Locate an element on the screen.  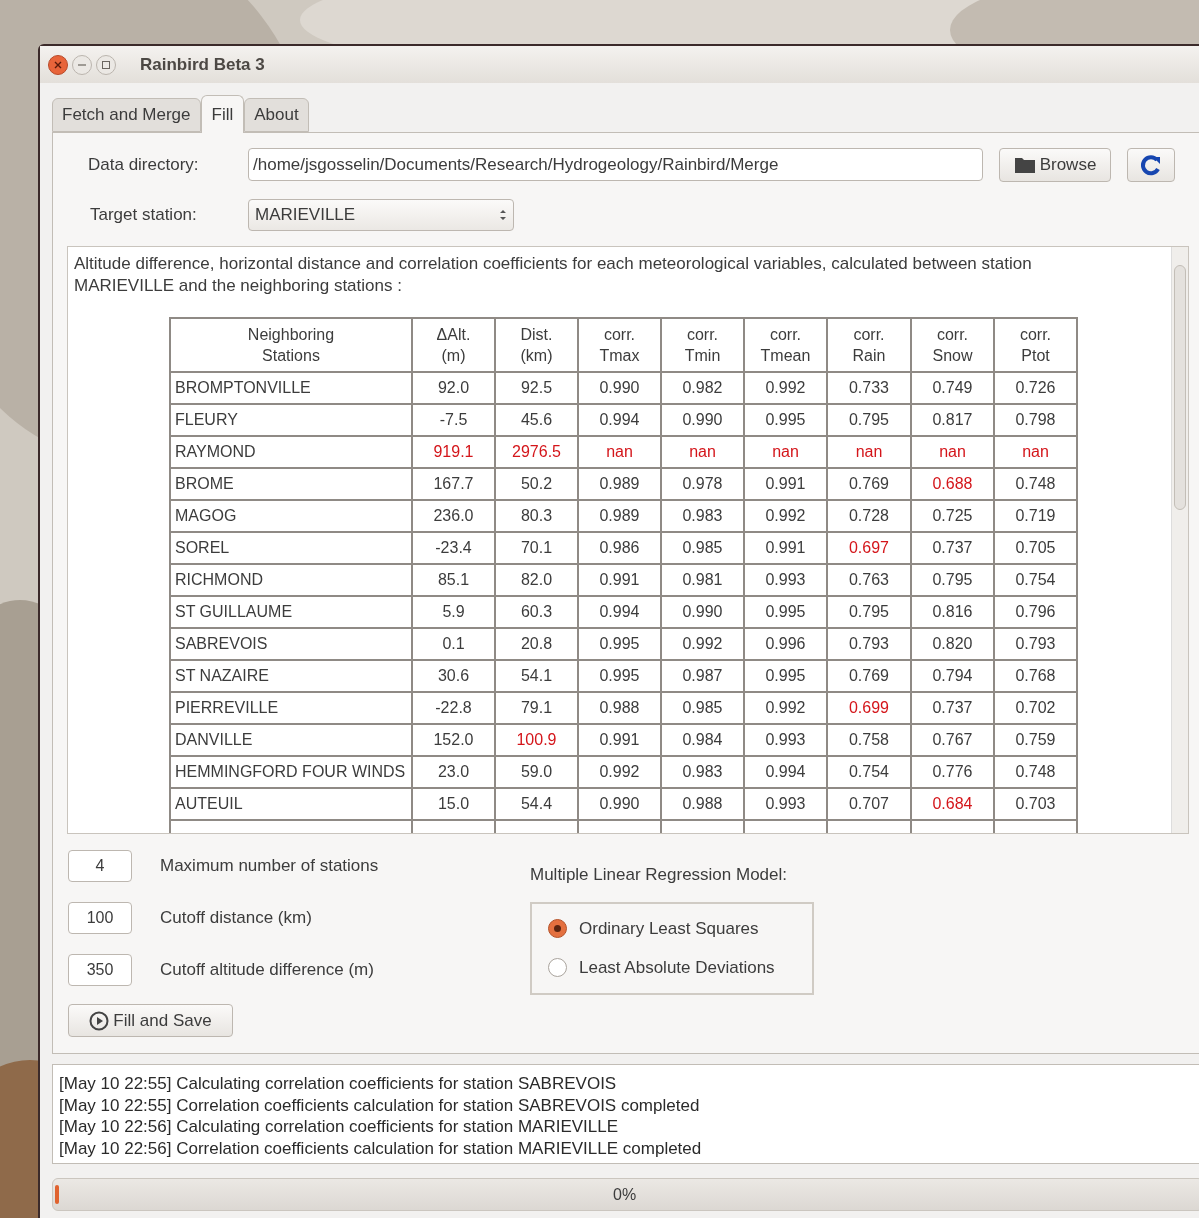
number-field: 100 is located at coordinates (100, 918).